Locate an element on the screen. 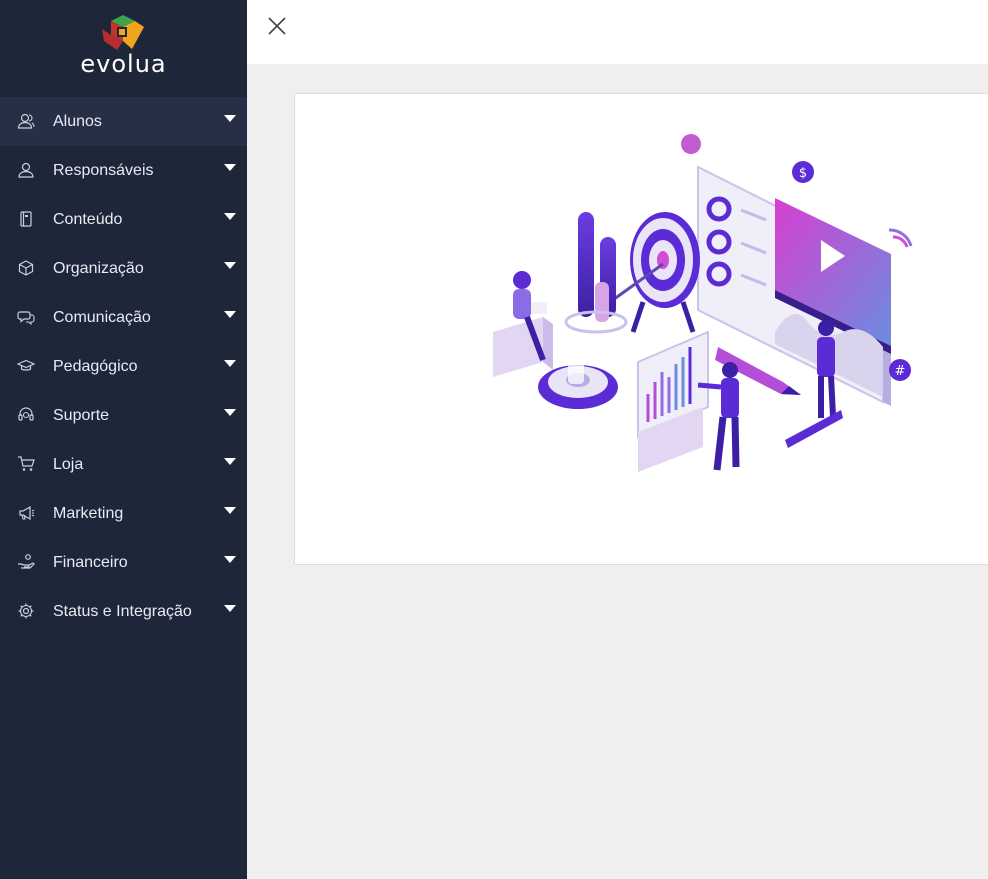 Image resolution: width=988 pixels, height=879 pixels. brand-logo: evolua is located at coordinates (123, 48).